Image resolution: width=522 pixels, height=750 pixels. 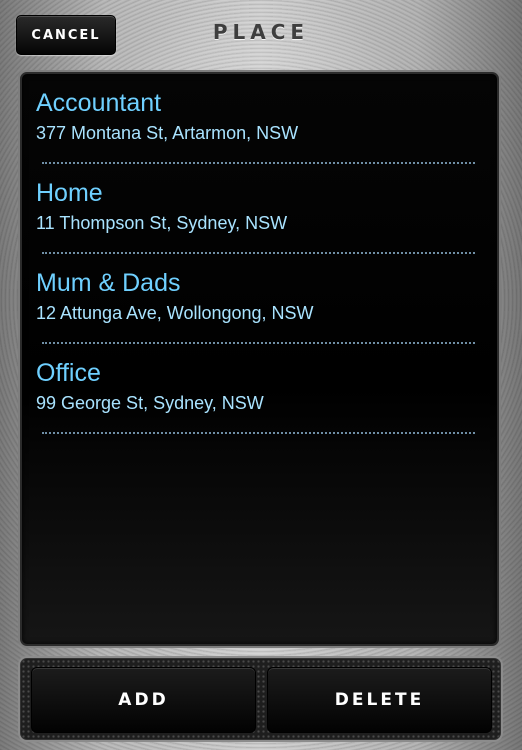 I want to click on place-address: 11 Thompson St, Sydney, NSW, so click(x=162, y=223).